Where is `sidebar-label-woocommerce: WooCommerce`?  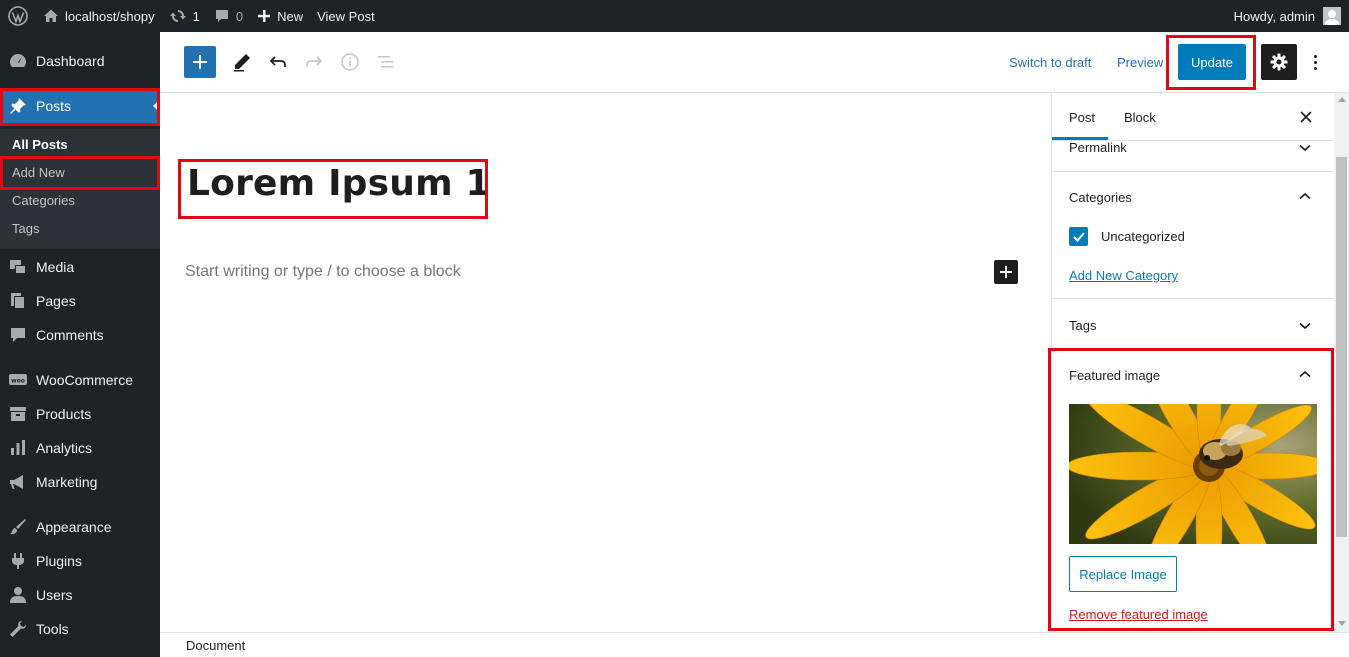
sidebar-label-woocommerce: WooCommerce is located at coordinates (84, 380).